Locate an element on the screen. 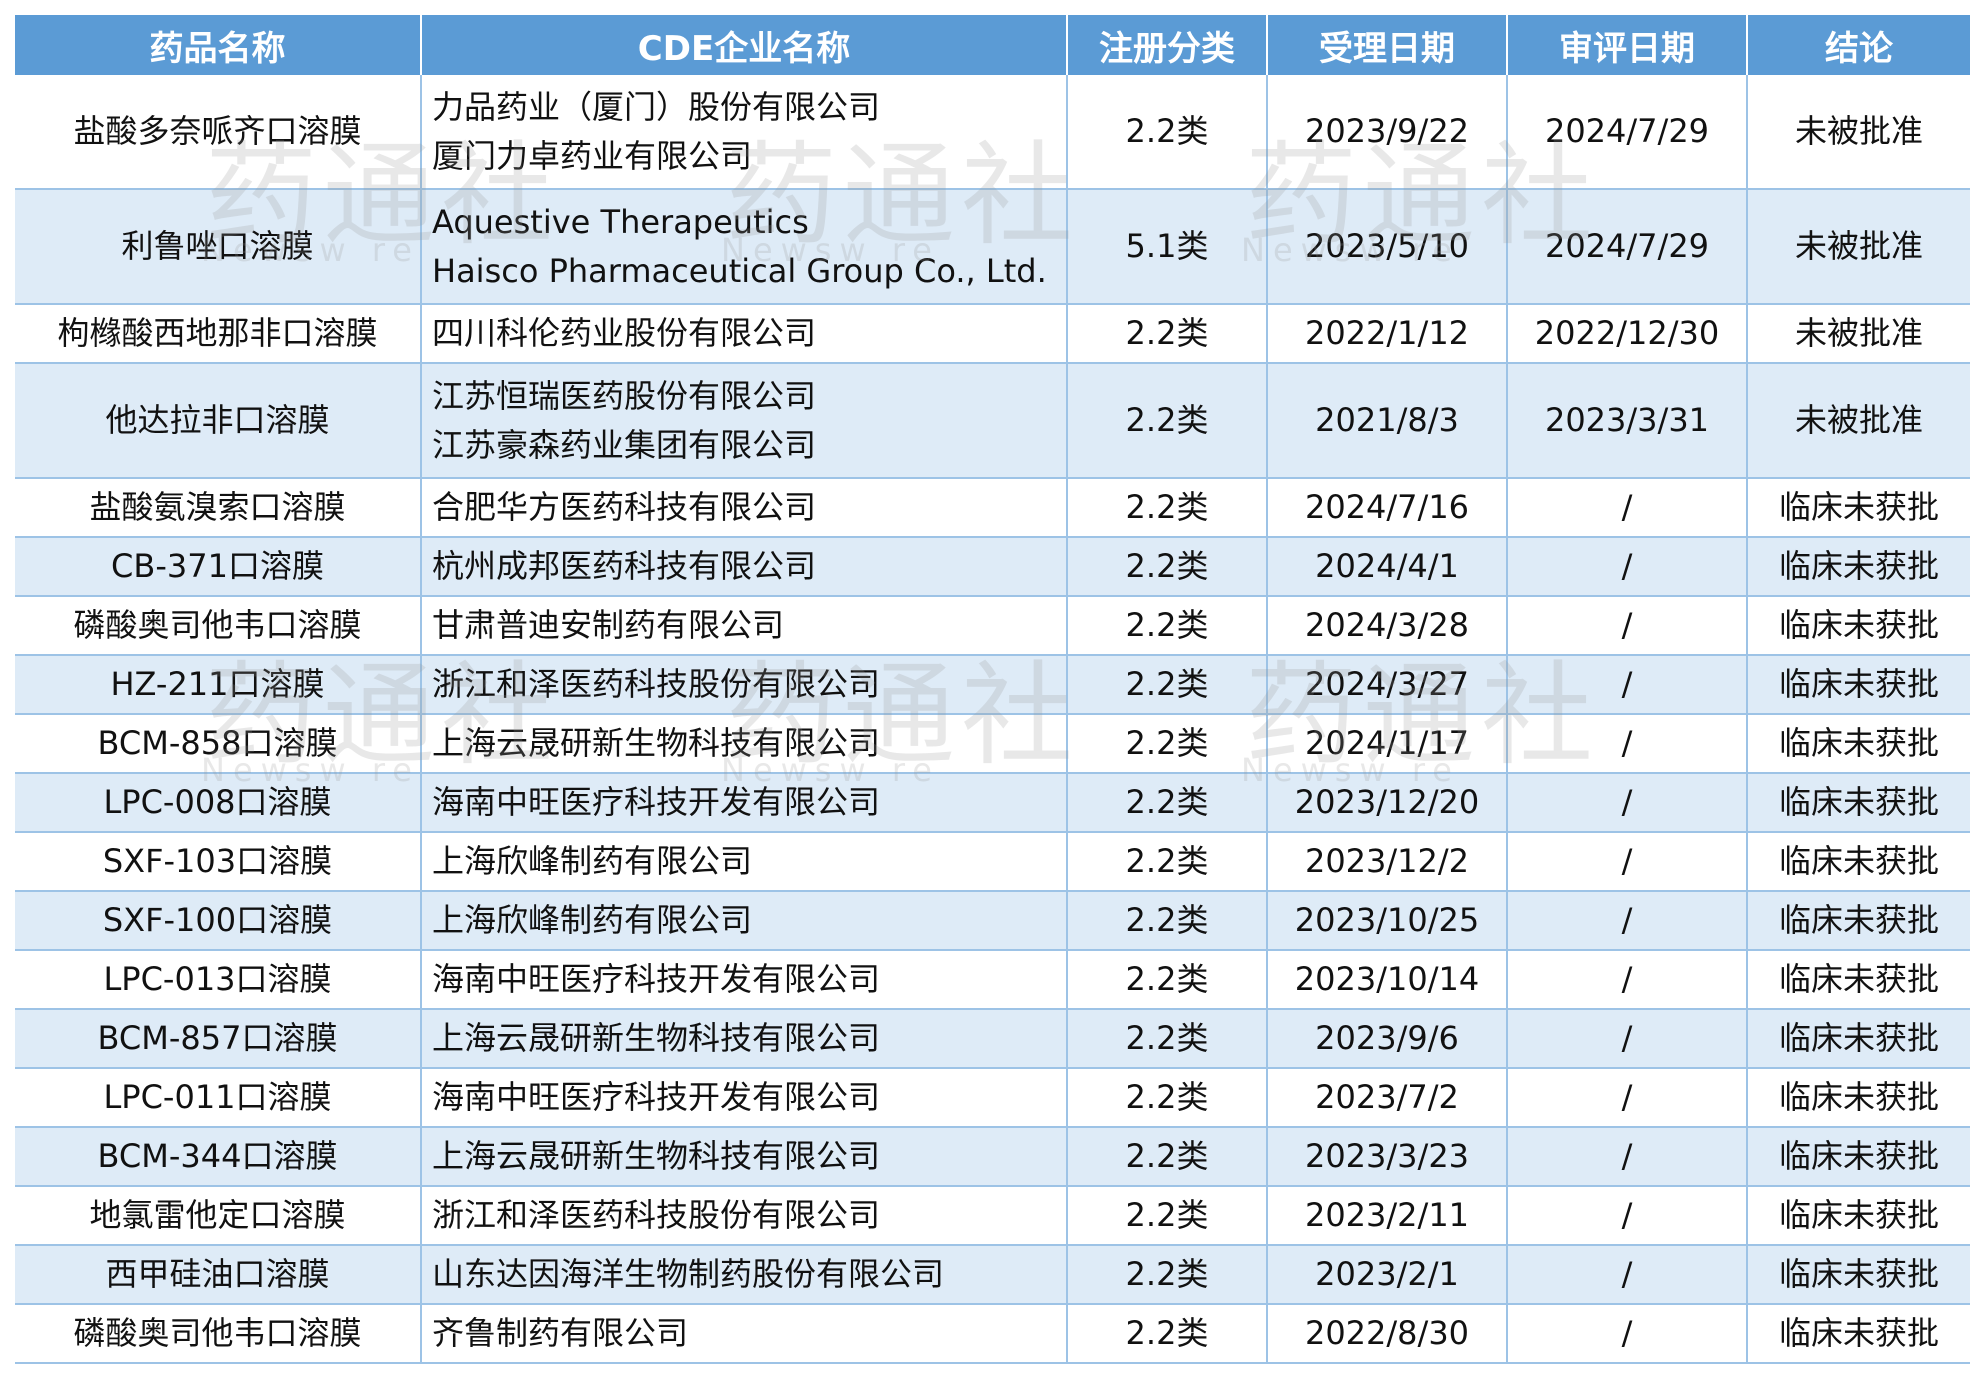  company-cell: 杭州成邦医药科技有限公司 is located at coordinates (744, 567).